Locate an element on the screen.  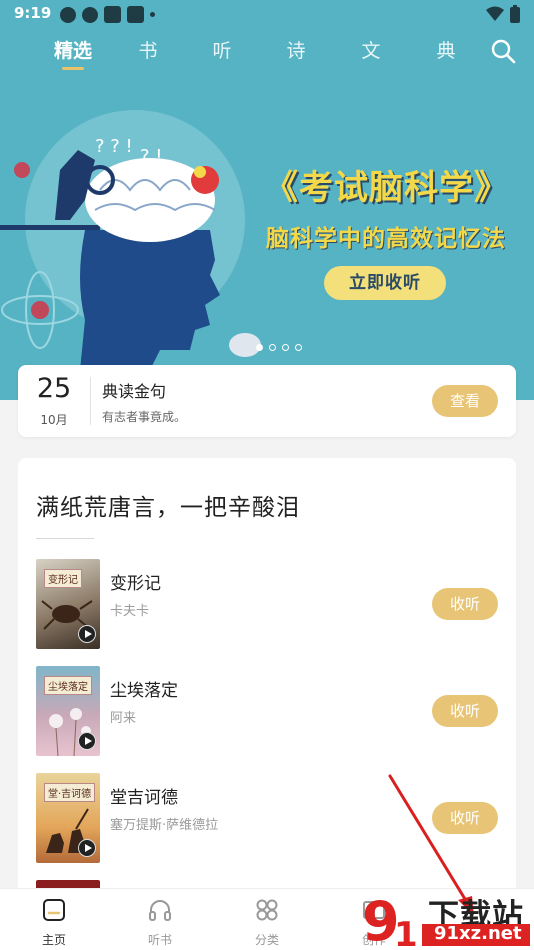
notification-icons is located at coordinates (107, 14).